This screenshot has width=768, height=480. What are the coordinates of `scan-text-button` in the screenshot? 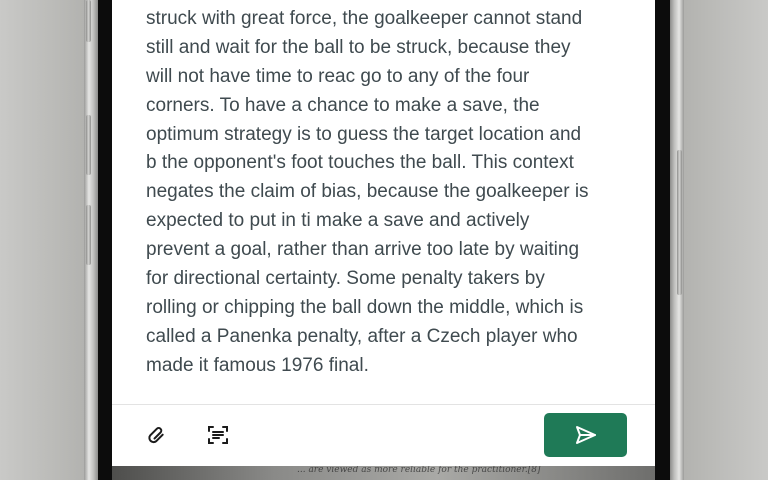 It's located at (218, 435).